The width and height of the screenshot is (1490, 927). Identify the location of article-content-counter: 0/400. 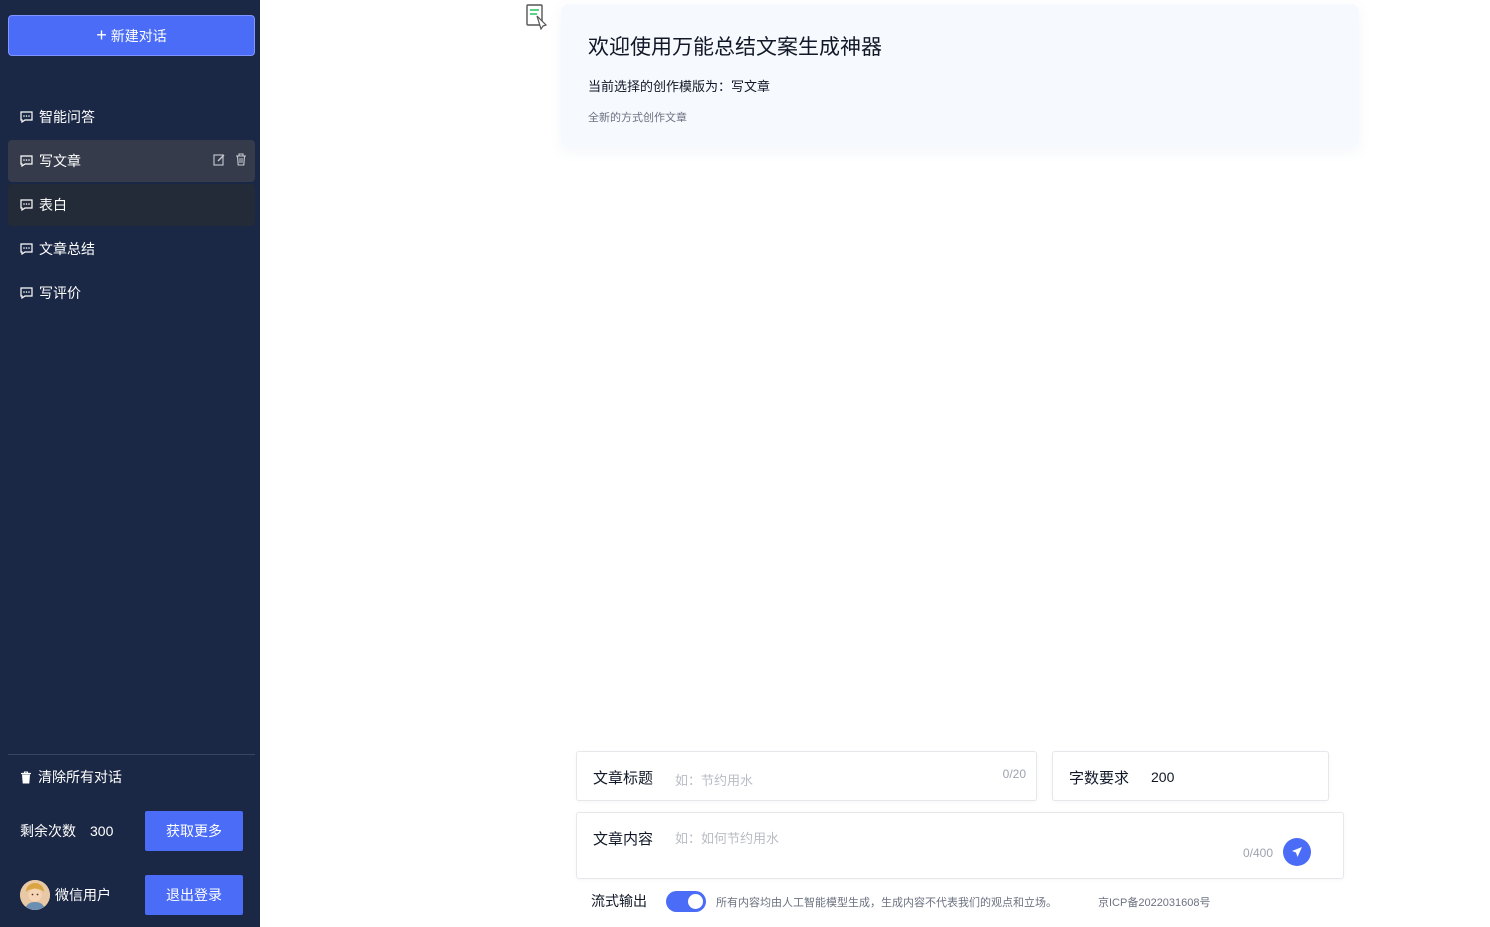
(1257, 853).